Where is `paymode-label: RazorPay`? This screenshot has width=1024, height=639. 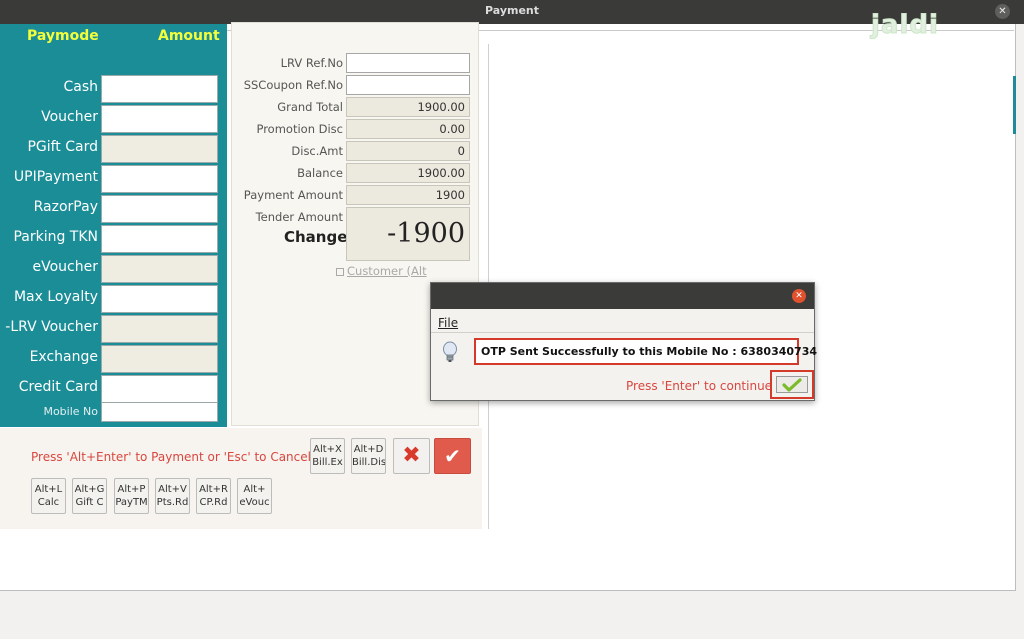 paymode-label: RazorPay is located at coordinates (65, 207).